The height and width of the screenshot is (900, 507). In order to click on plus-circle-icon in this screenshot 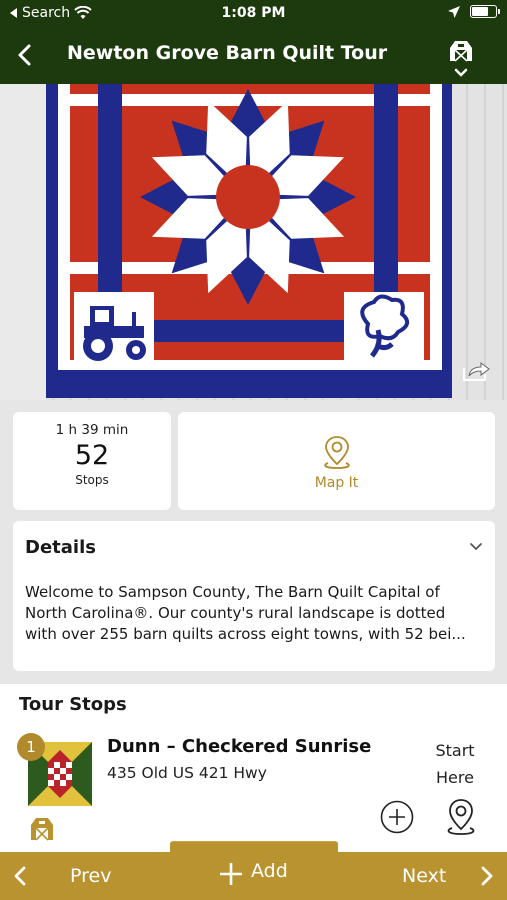, I will do `click(397, 817)`.